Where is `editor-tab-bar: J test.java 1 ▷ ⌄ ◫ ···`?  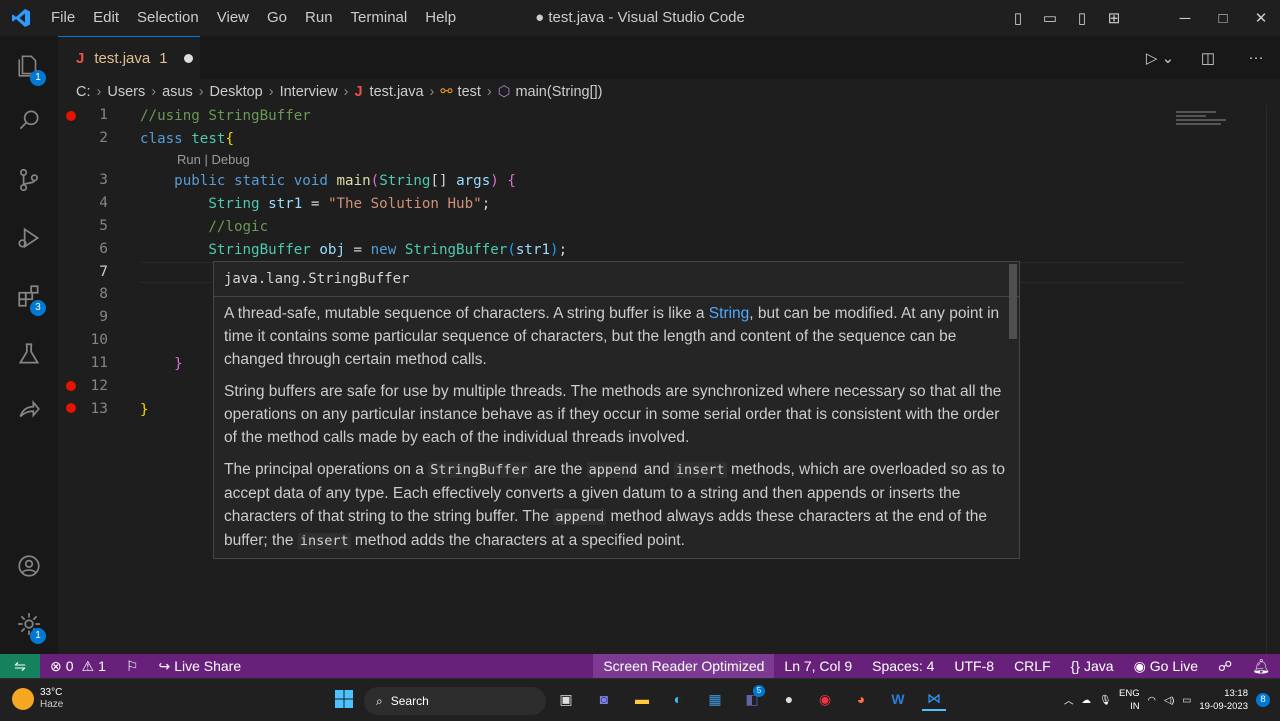 editor-tab-bar: J test.java 1 ▷ ⌄ ◫ ··· is located at coordinates (669, 57).